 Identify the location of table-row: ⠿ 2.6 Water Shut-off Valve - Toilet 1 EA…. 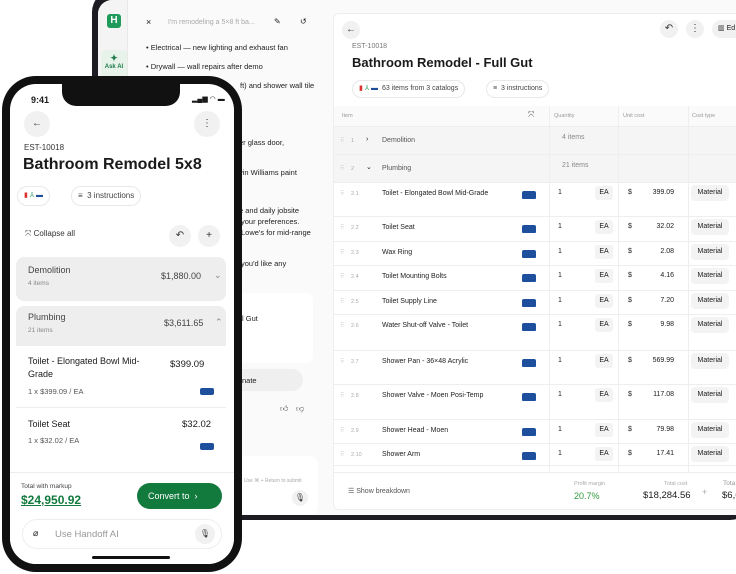
(535, 333).